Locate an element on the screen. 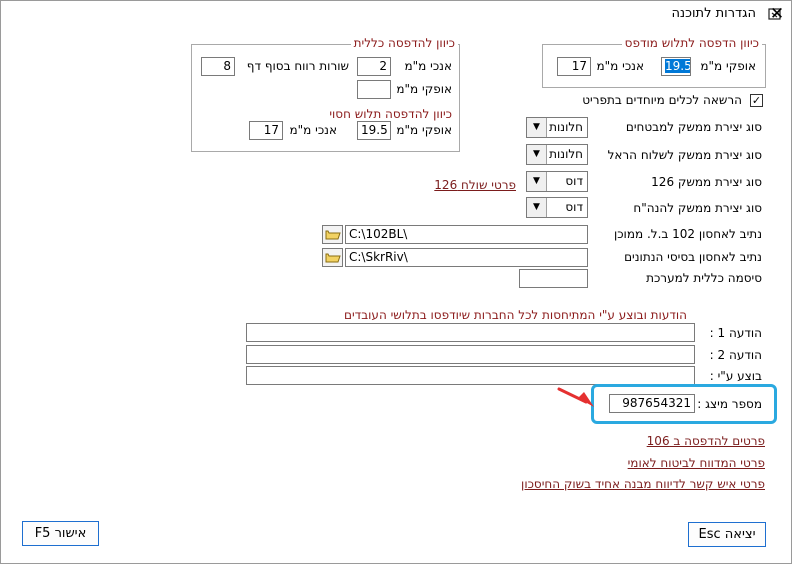 Image resolution: width=792 pixels, height=564 pixels. system-password-label: סיסמה כללית למערכת is located at coordinates (704, 278).